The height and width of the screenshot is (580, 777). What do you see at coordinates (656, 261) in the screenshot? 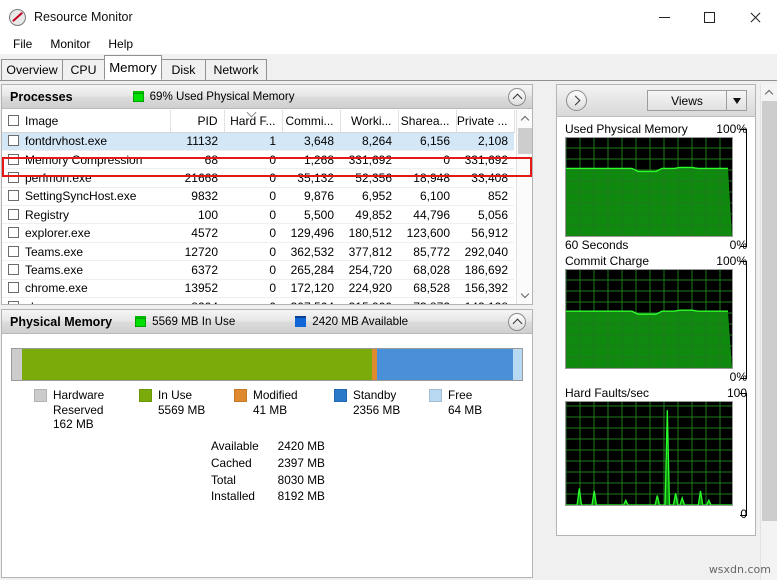
I see `graph-caption: Commit Charge 100%` at bounding box center [656, 261].